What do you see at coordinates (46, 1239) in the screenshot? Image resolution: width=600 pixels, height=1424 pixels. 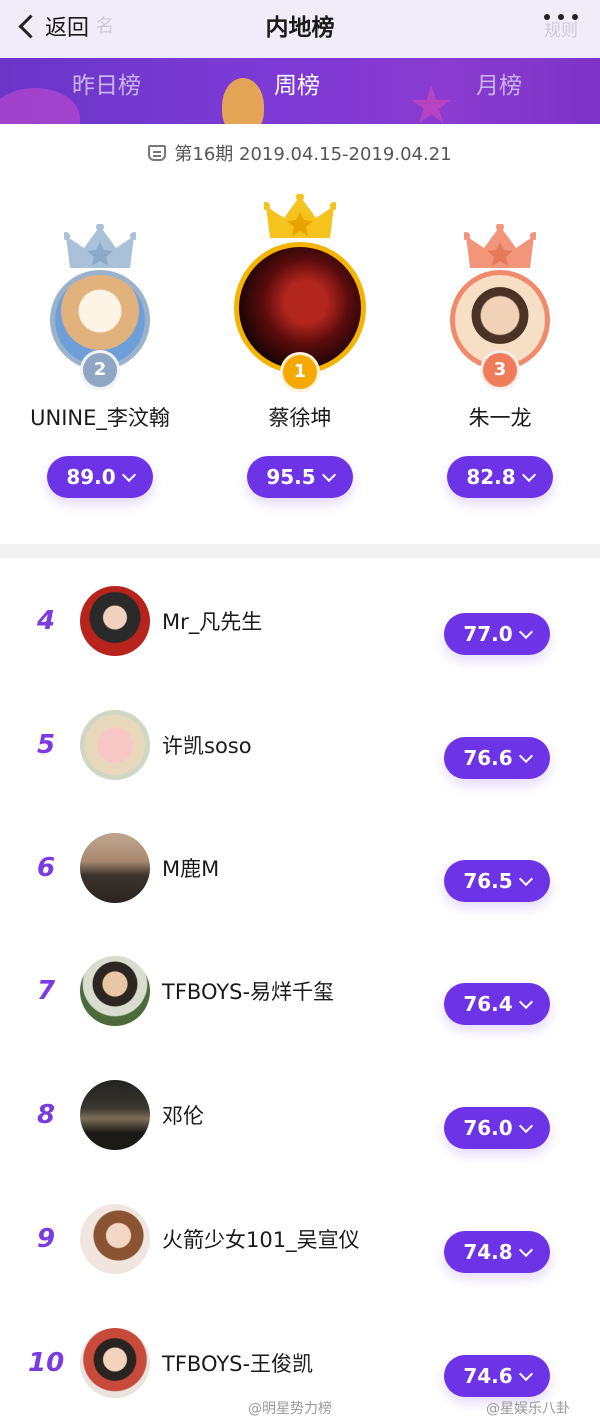 I see `rank-number: 9` at bounding box center [46, 1239].